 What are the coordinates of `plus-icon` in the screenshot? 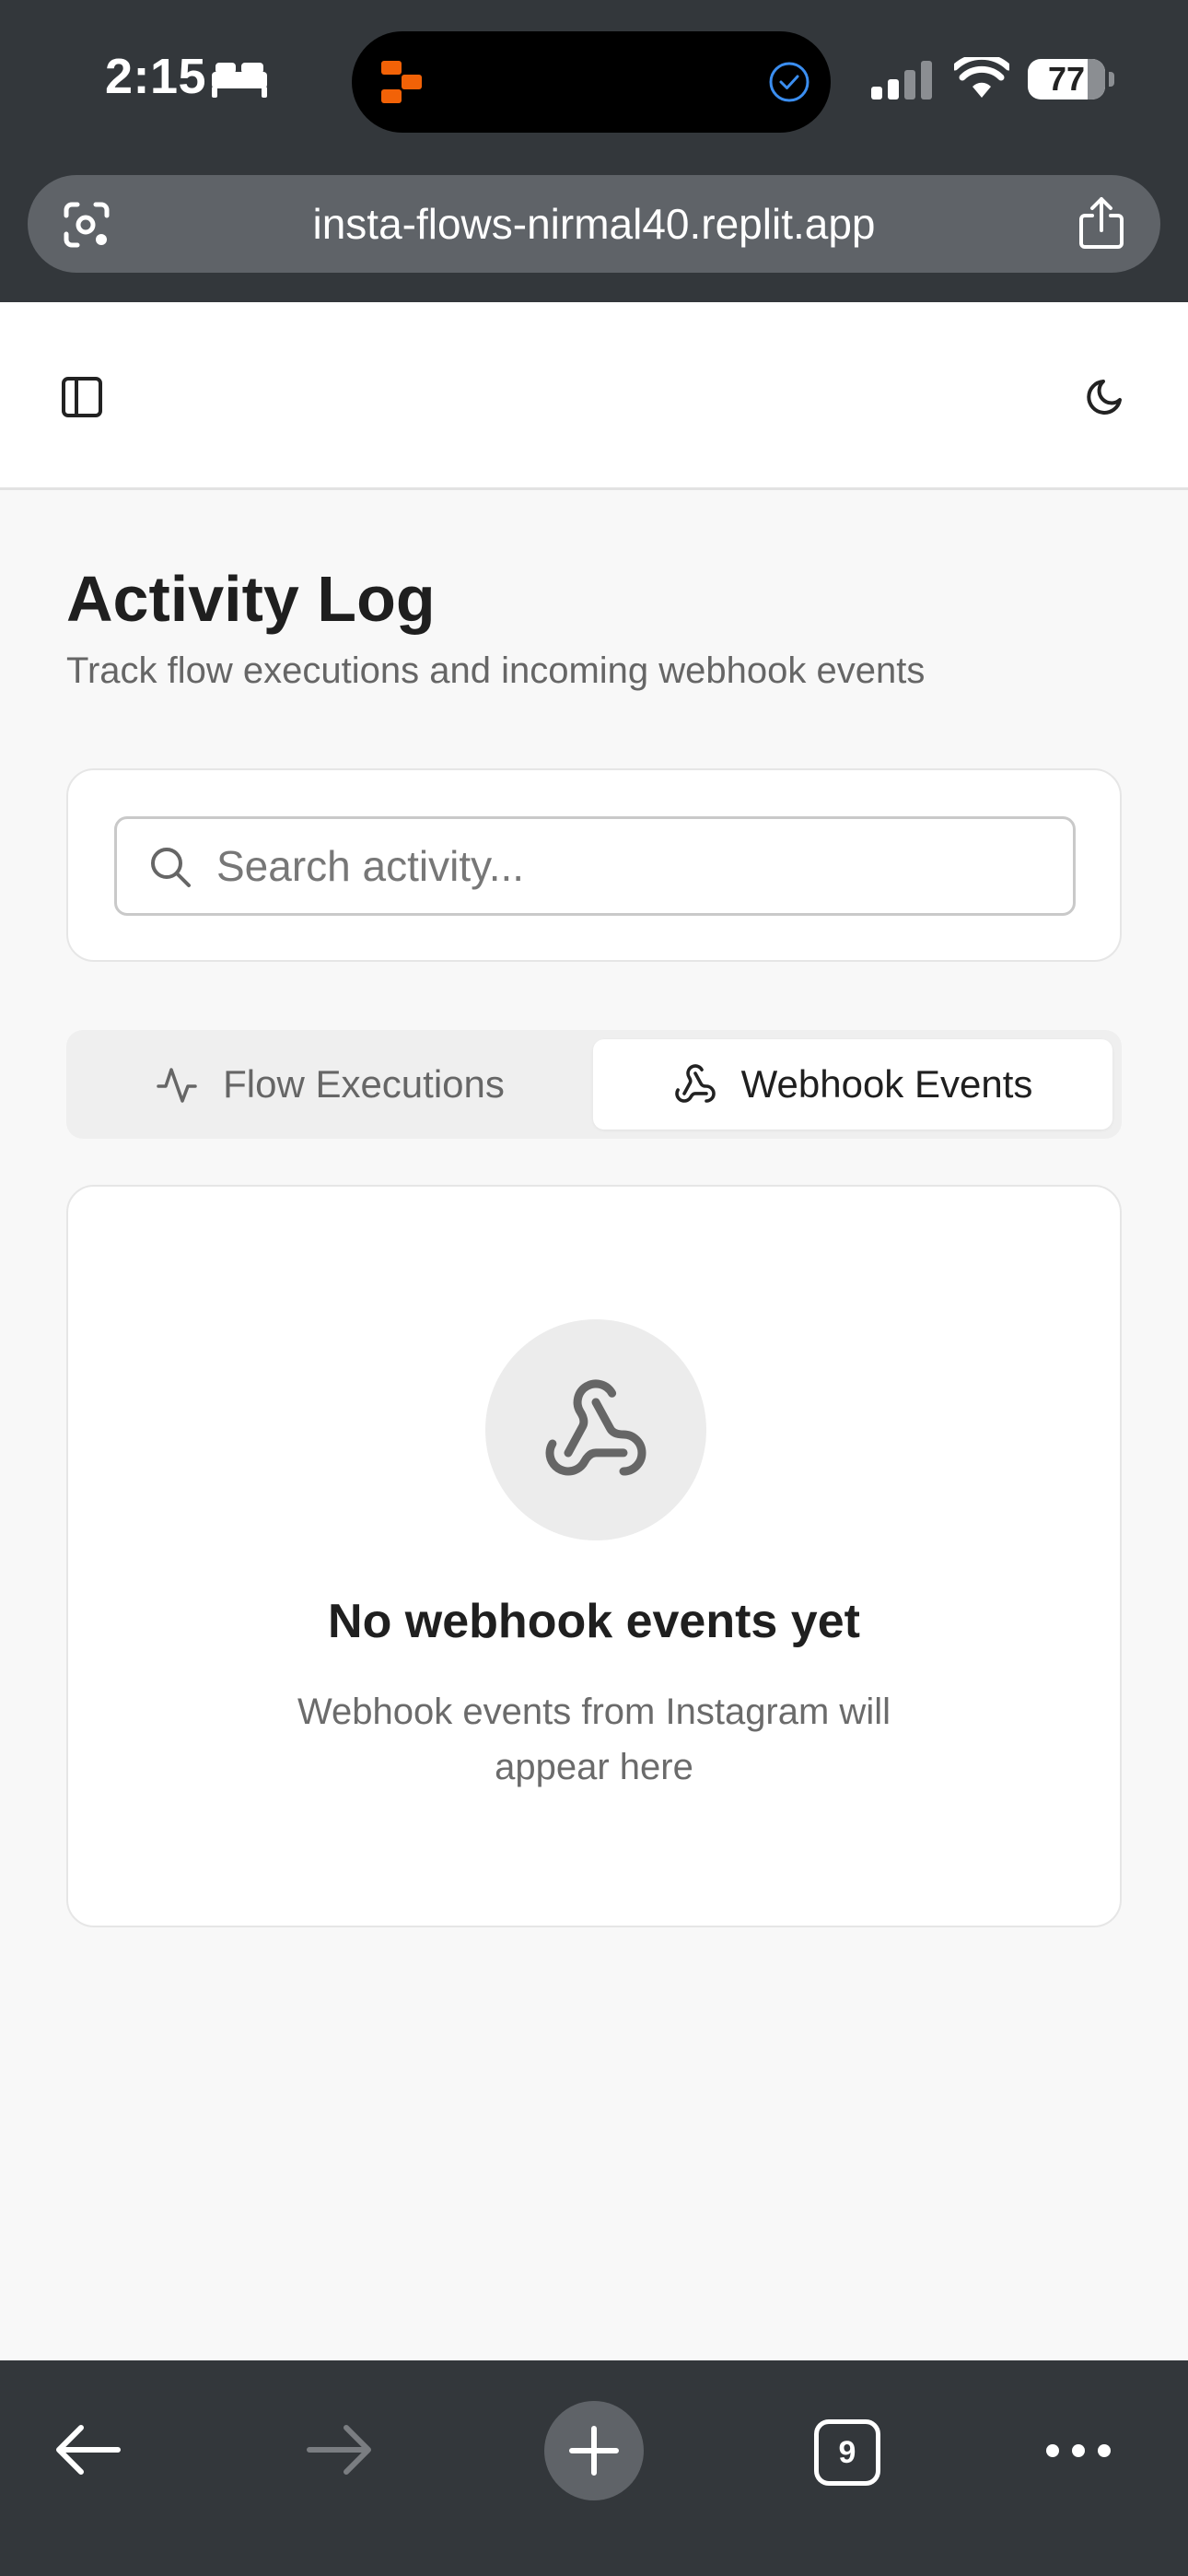 It's located at (594, 2451).